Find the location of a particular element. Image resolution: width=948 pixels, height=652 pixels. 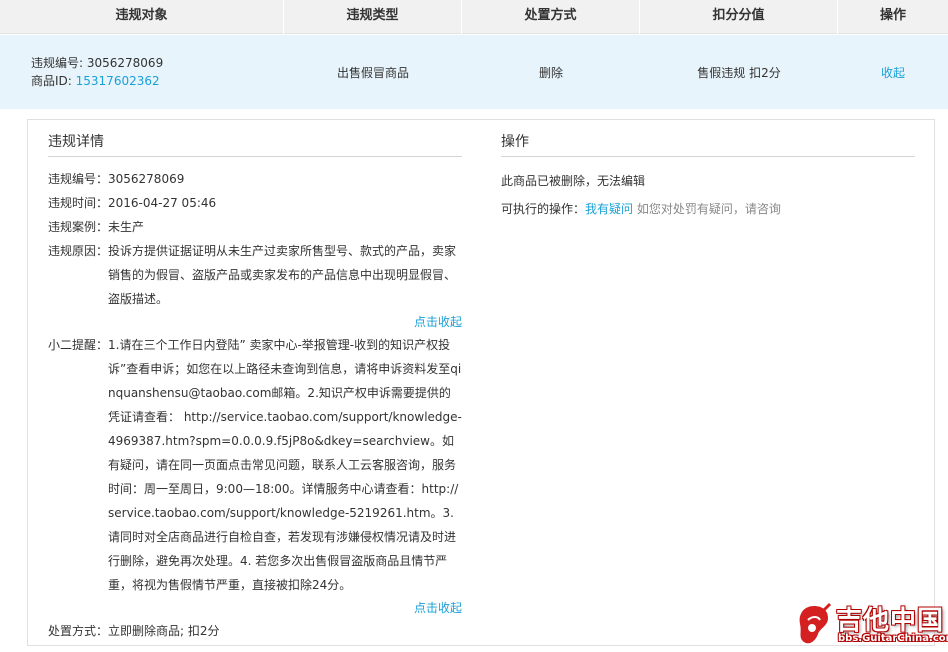

detail-number-value: 3056278069 is located at coordinates (146, 179).